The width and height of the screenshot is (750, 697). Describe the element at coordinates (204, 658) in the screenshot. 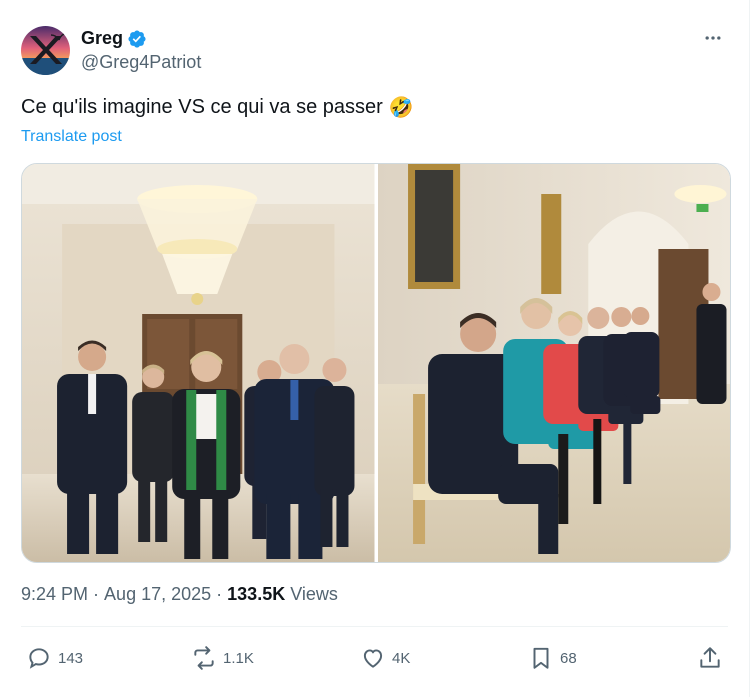

I see `repost-icon` at that location.